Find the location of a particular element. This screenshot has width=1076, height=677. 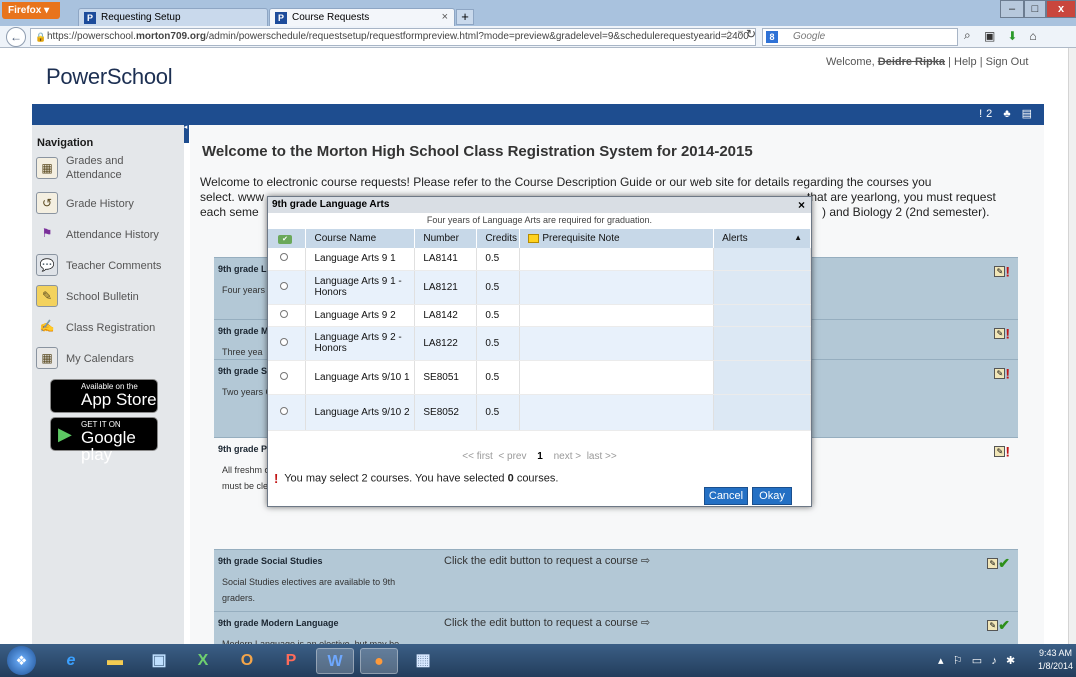

update-icon: ✱ is located at coordinates (1010, 661).